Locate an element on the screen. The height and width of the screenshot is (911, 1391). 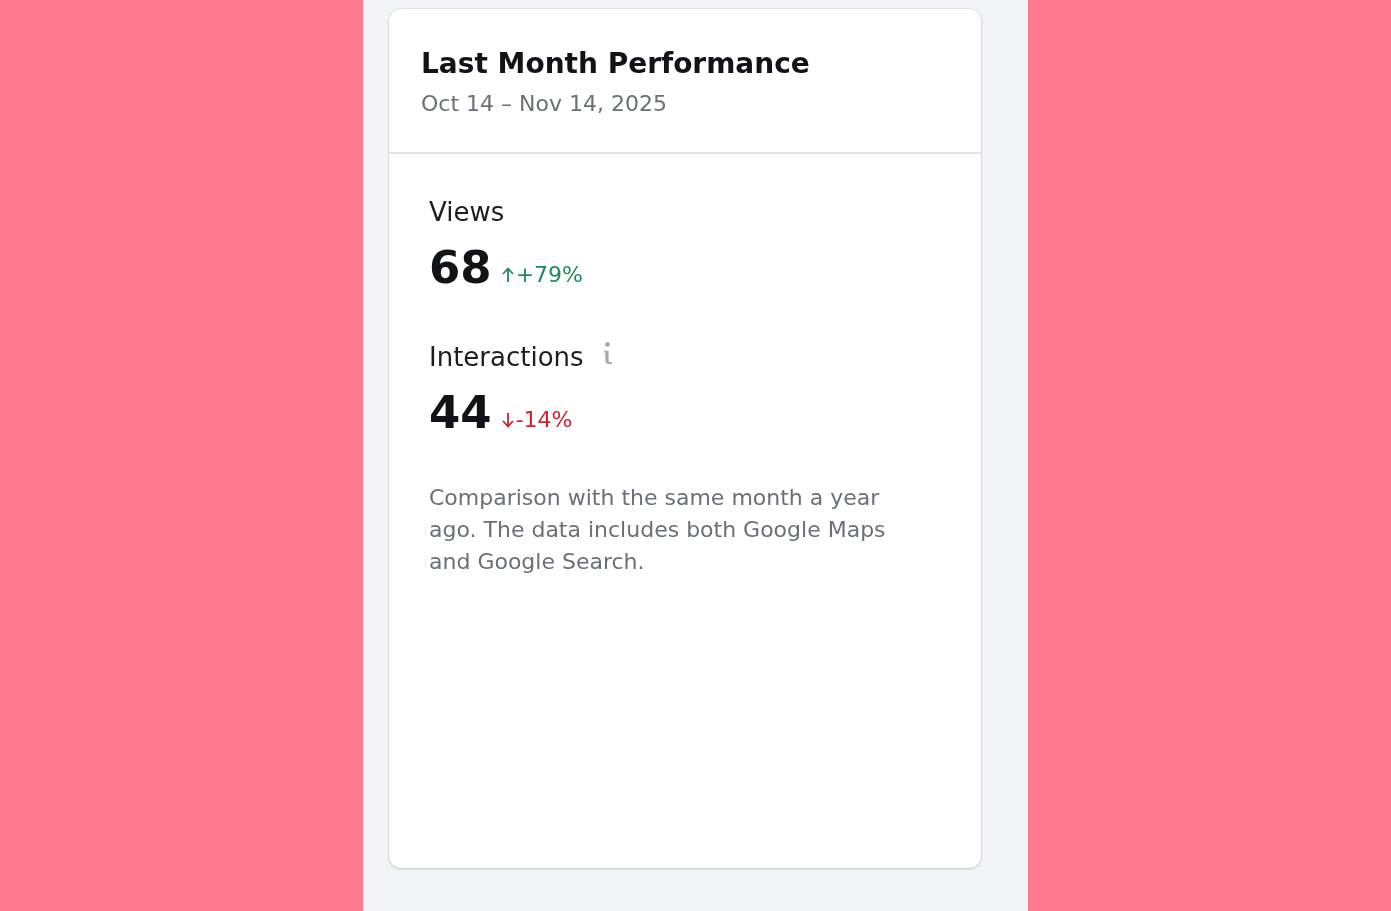
date-range: Oct 14 – Nov 14, 2025 is located at coordinates (544, 104).